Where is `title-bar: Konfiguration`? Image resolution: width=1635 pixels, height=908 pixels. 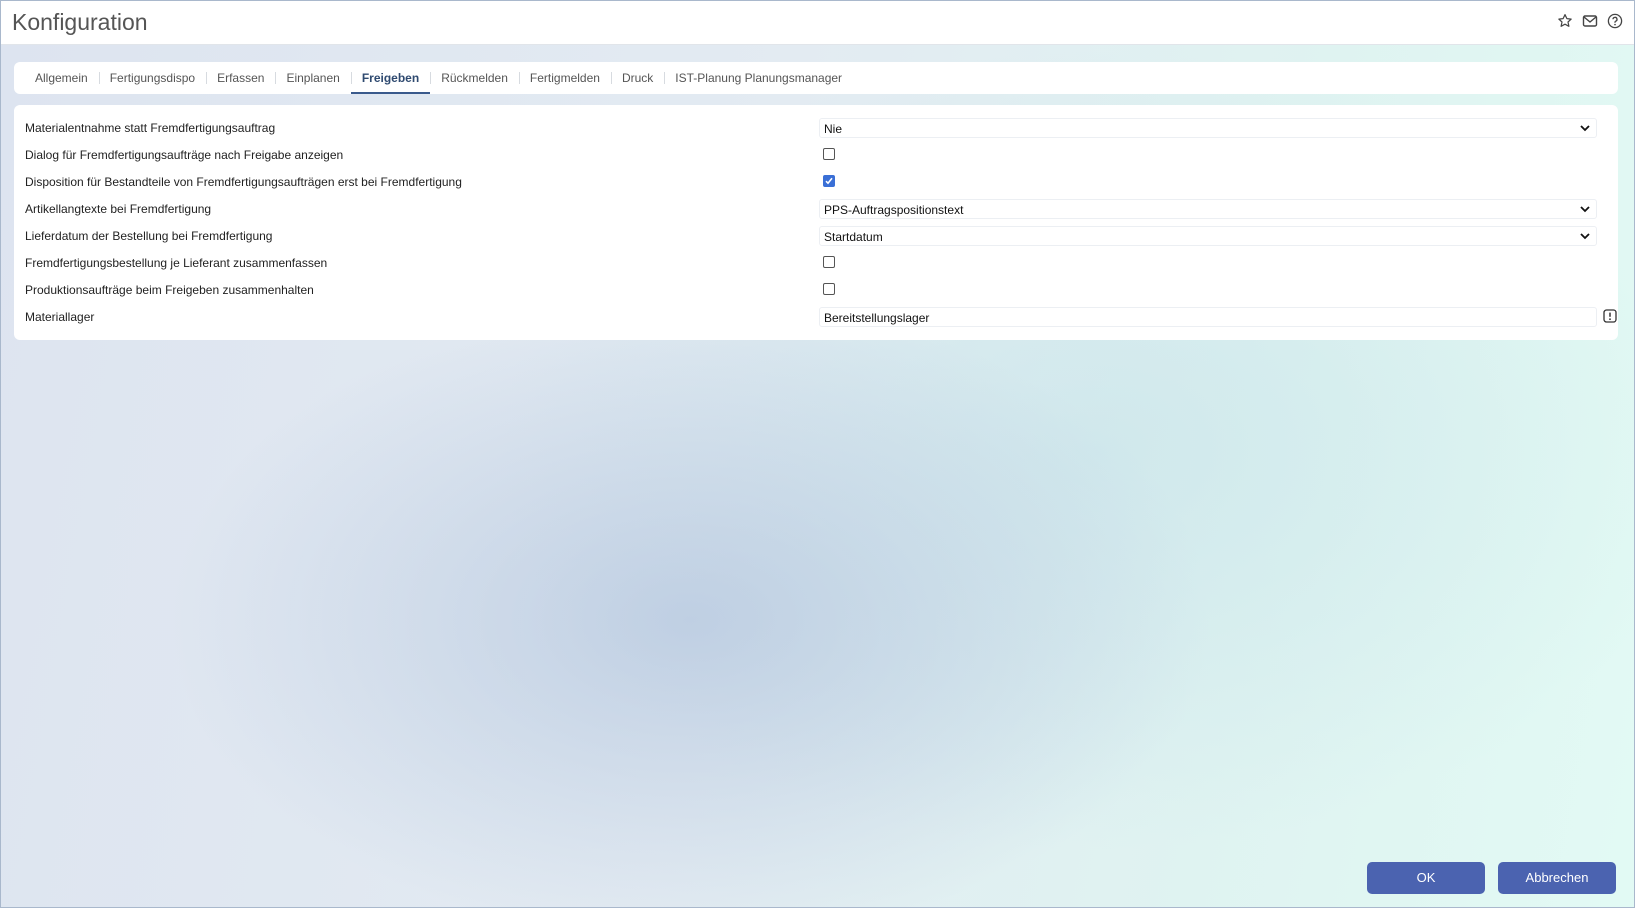 title-bar: Konfiguration is located at coordinates (817, 22).